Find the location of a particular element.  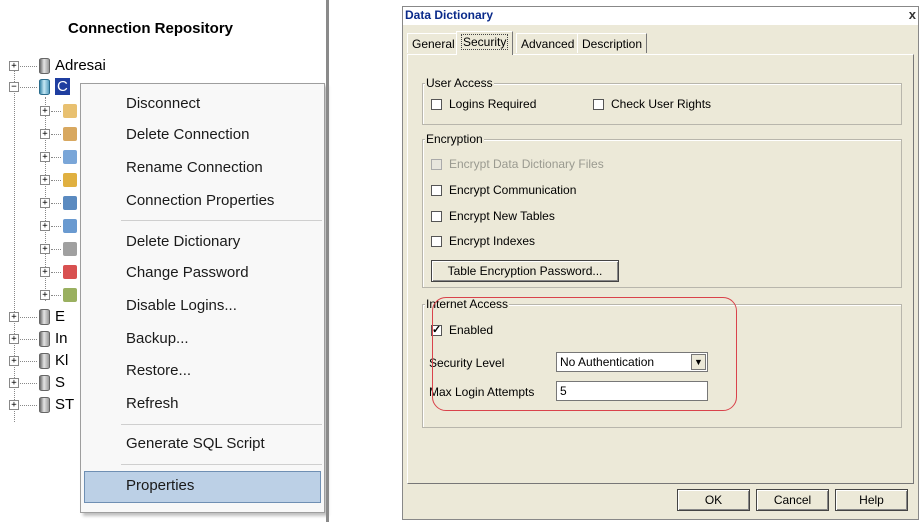

group-legend: User Access is located at coordinates (459, 83).